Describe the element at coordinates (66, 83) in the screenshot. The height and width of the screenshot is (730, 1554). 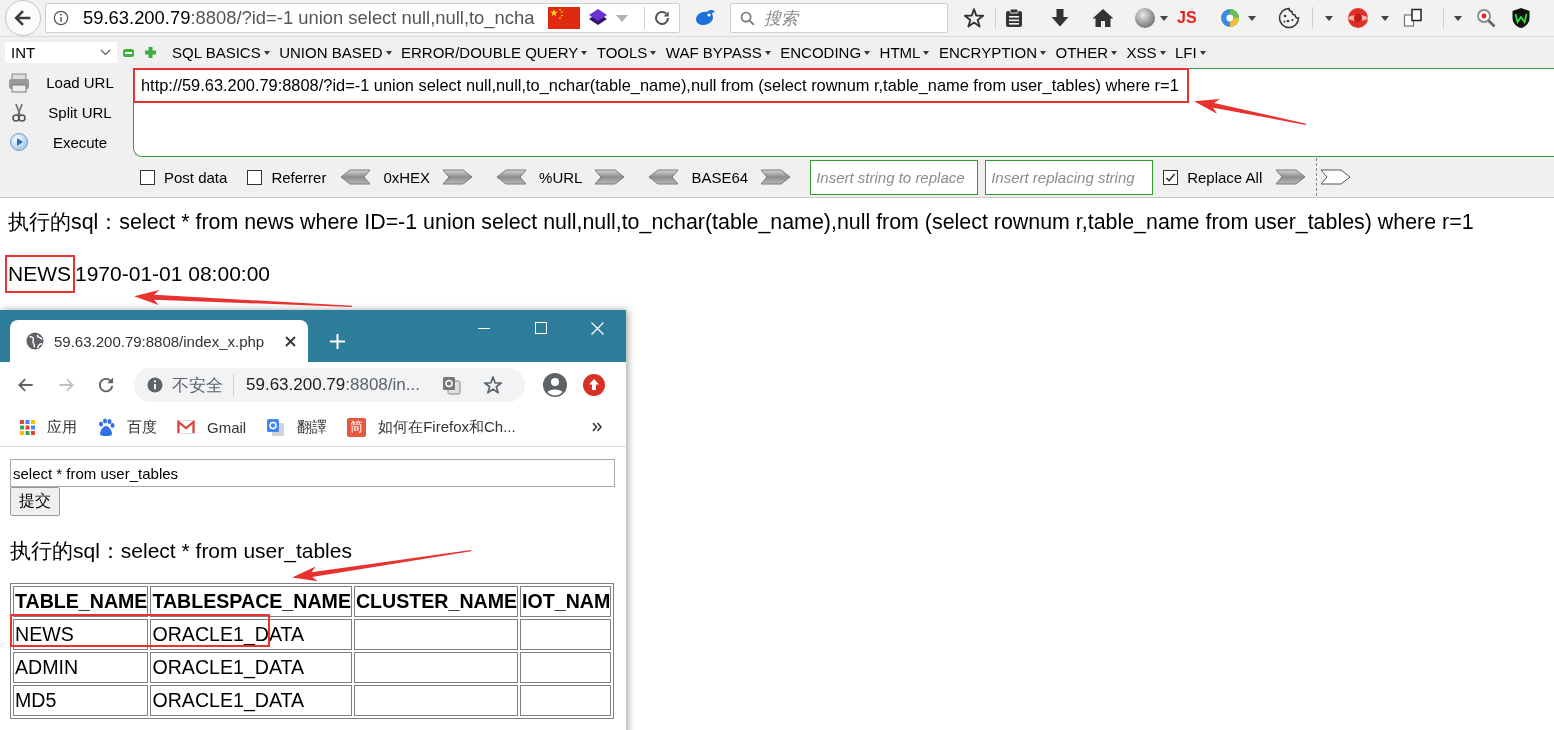
I see `load-url-button: Load URL` at that location.